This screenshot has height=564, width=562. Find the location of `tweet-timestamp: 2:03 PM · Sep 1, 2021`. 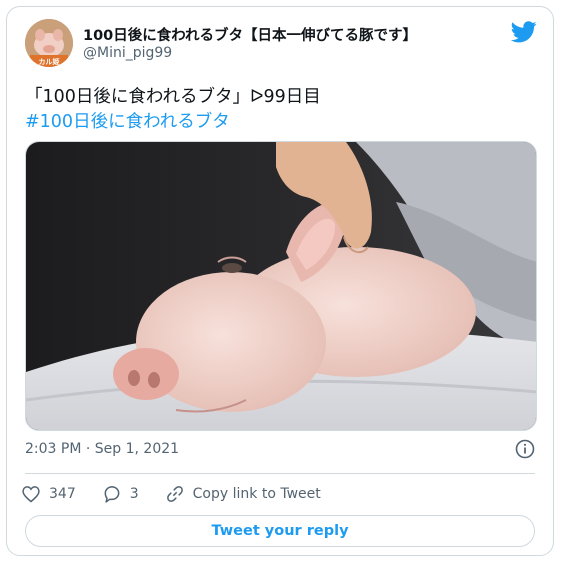

tweet-timestamp: 2:03 PM · Sep 1, 2021 is located at coordinates (102, 449).